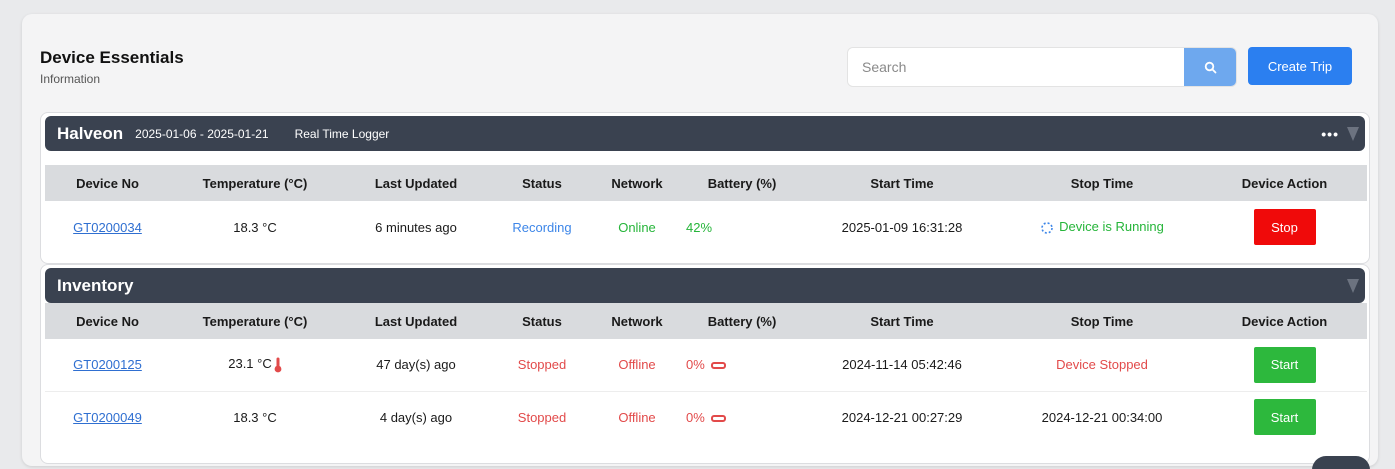  Describe the element at coordinates (1284, 227) in the screenshot. I see `stop-button: Stop` at that location.